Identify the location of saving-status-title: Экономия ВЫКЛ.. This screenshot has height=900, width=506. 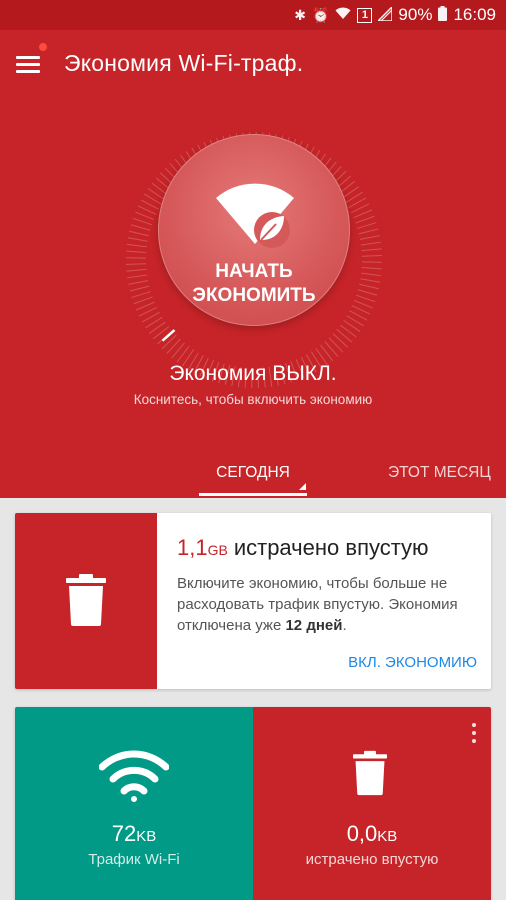
(253, 373).